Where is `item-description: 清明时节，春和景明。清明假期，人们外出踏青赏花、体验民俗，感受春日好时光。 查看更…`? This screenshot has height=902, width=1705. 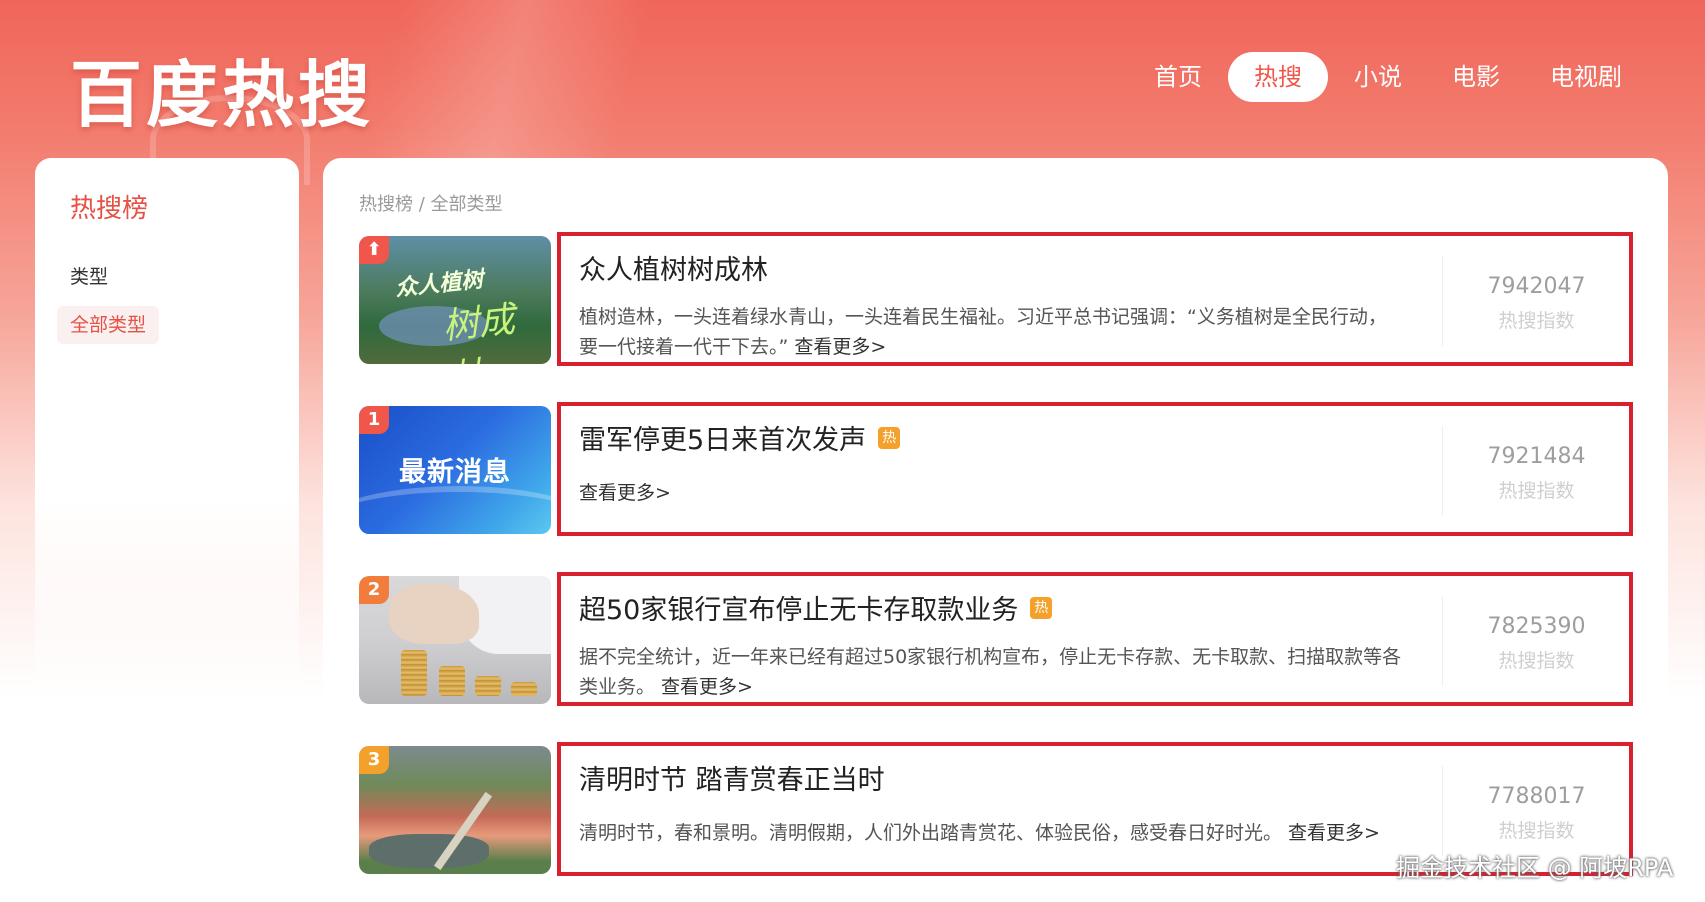
item-description: 清明时节，春和景明。清明假期，人们外出踏青赏花、体验民俗，感受春日好时光。 查看更… is located at coordinates (1009, 833).